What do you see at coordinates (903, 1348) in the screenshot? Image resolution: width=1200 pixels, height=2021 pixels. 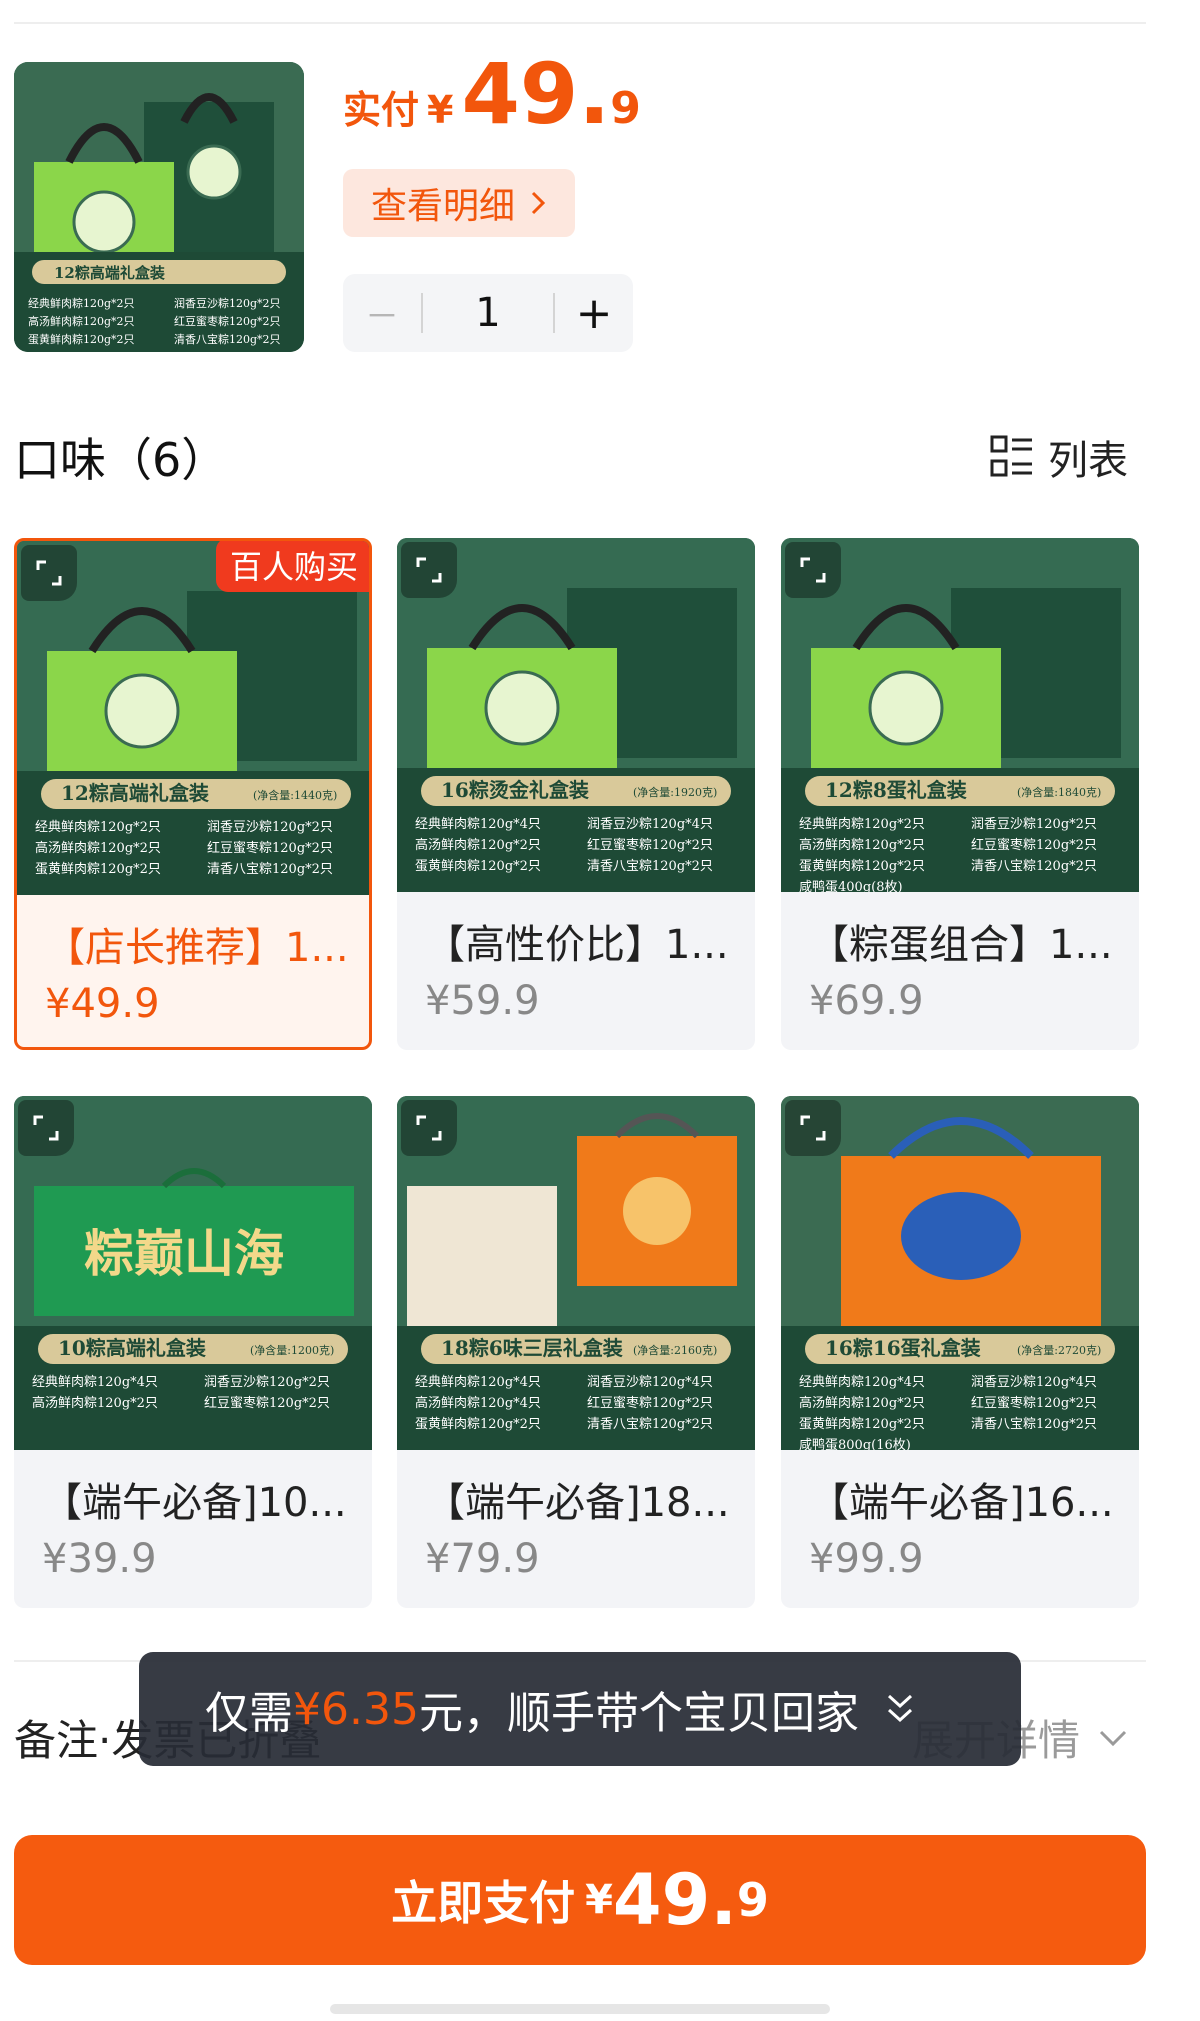 I see `box-title: 16粽16蛋礼盒装` at bounding box center [903, 1348].